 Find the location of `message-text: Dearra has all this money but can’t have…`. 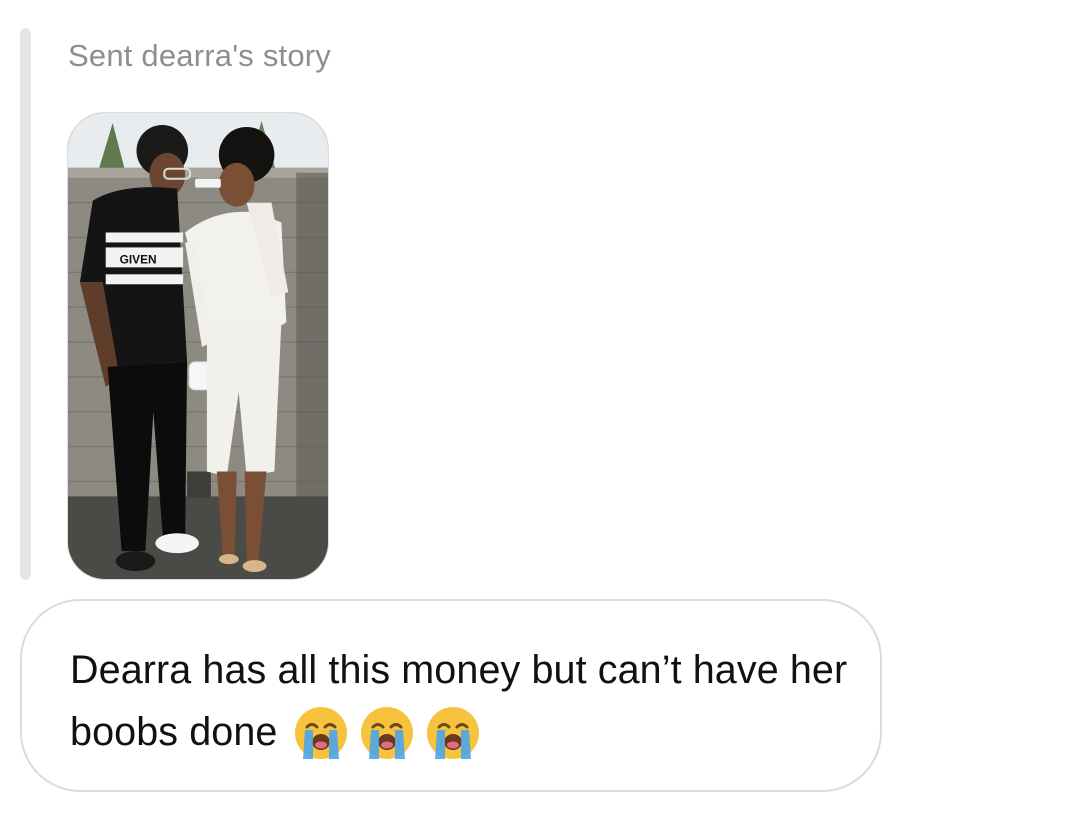

message-text: Dearra has all this money but can’t have… is located at coordinates (460, 702).